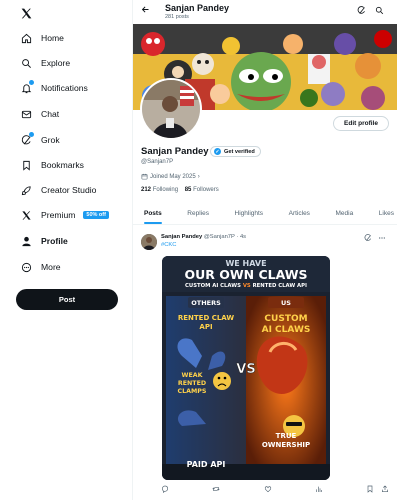 This screenshot has width=397, height=500. Describe the element at coordinates (249, 213) in the screenshot. I see `tab-highlights: Highlights` at that location.